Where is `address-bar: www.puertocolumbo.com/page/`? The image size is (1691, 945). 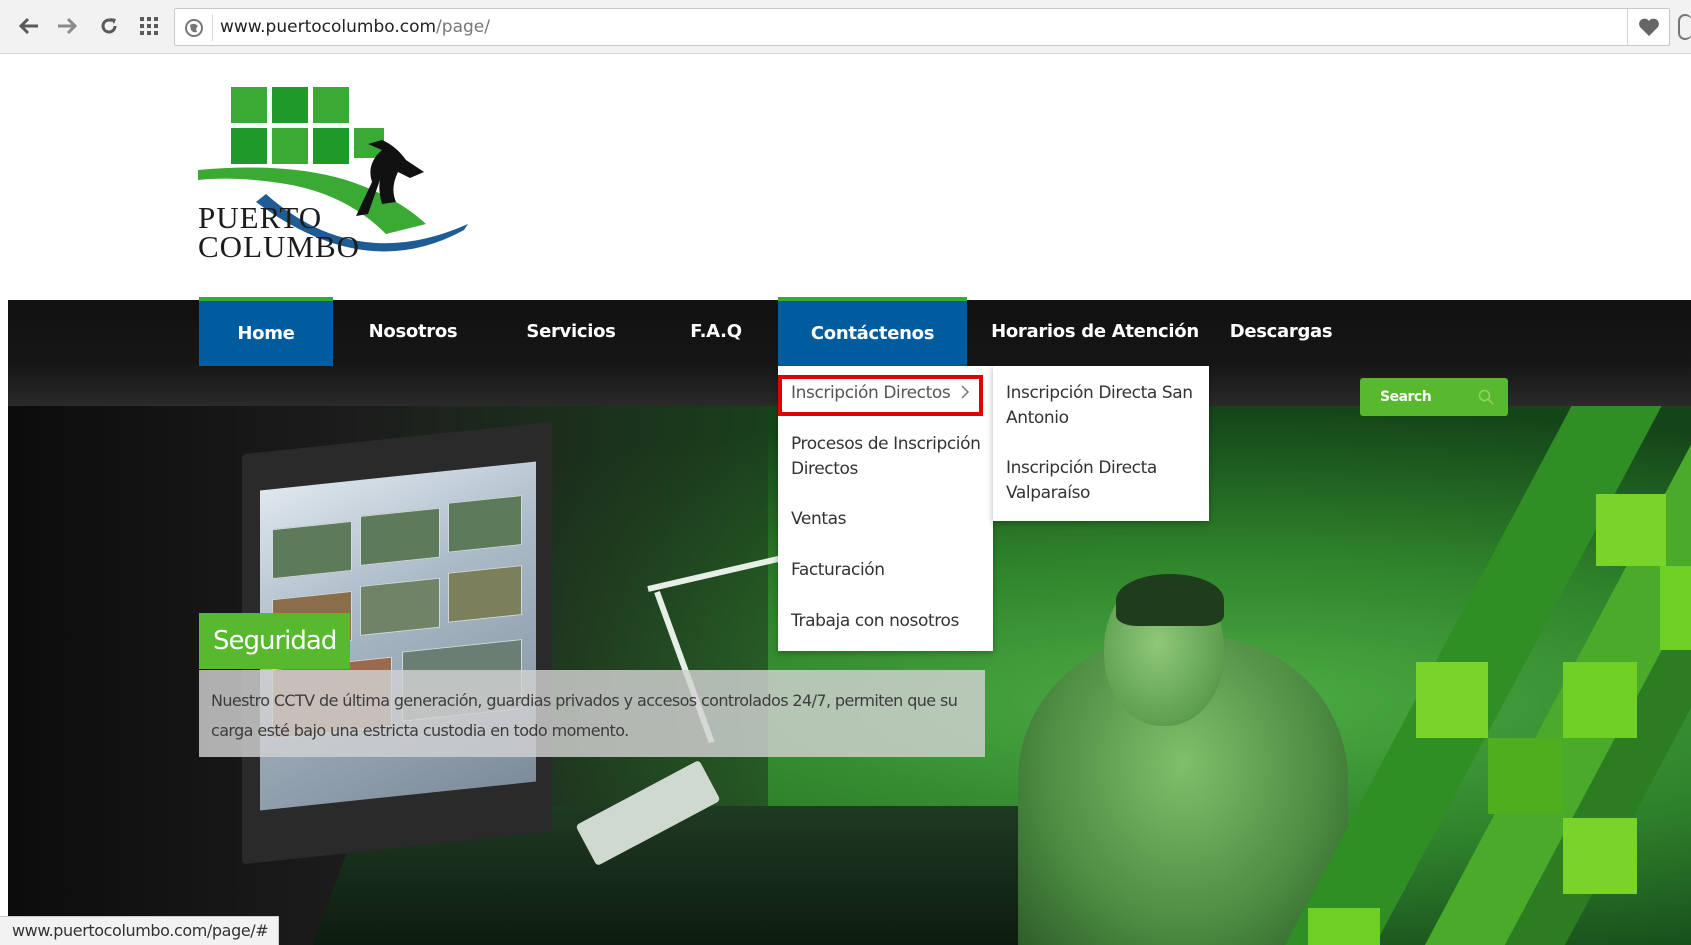 address-bar: www.puertocolumbo.com/page/ is located at coordinates (922, 27).